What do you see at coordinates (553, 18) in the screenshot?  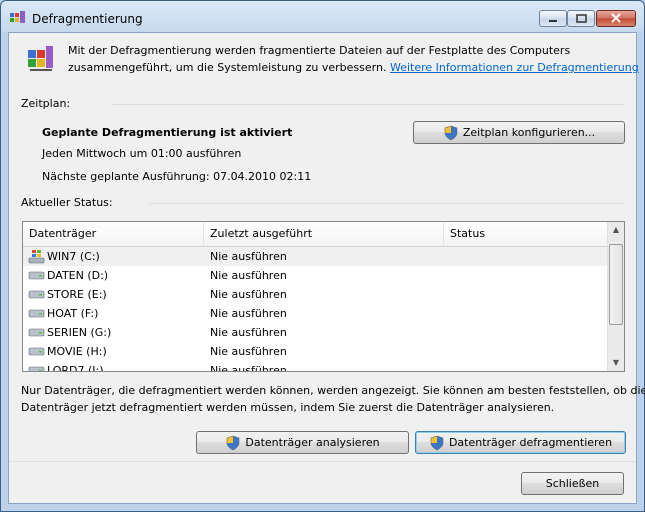 I see `minimize-button` at bounding box center [553, 18].